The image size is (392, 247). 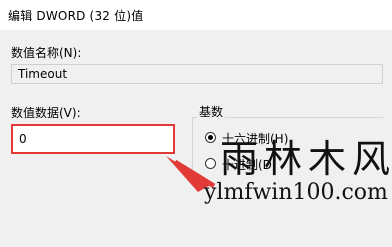 What do you see at coordinates (306, 159) in the screenshot?
I see `watermark-logo: 雨林木风` at bounding box center [306, 159].